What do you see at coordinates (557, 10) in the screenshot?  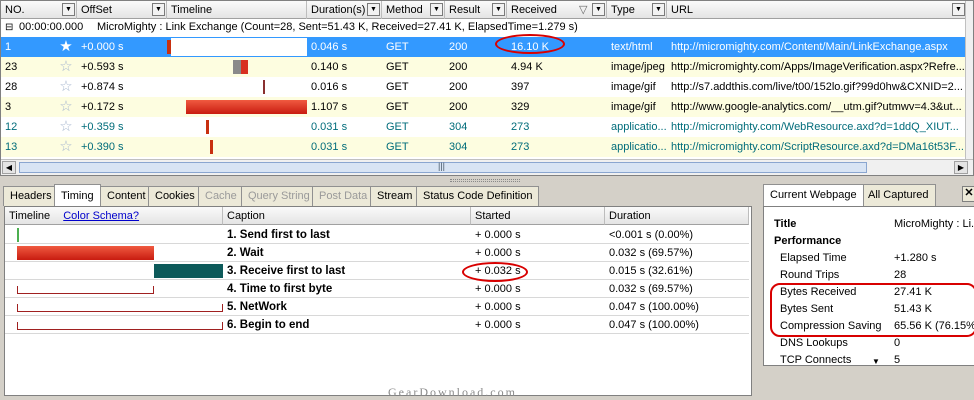 I see `col-header-received: Received ▽ ▼` at bounding box center [557, 10].